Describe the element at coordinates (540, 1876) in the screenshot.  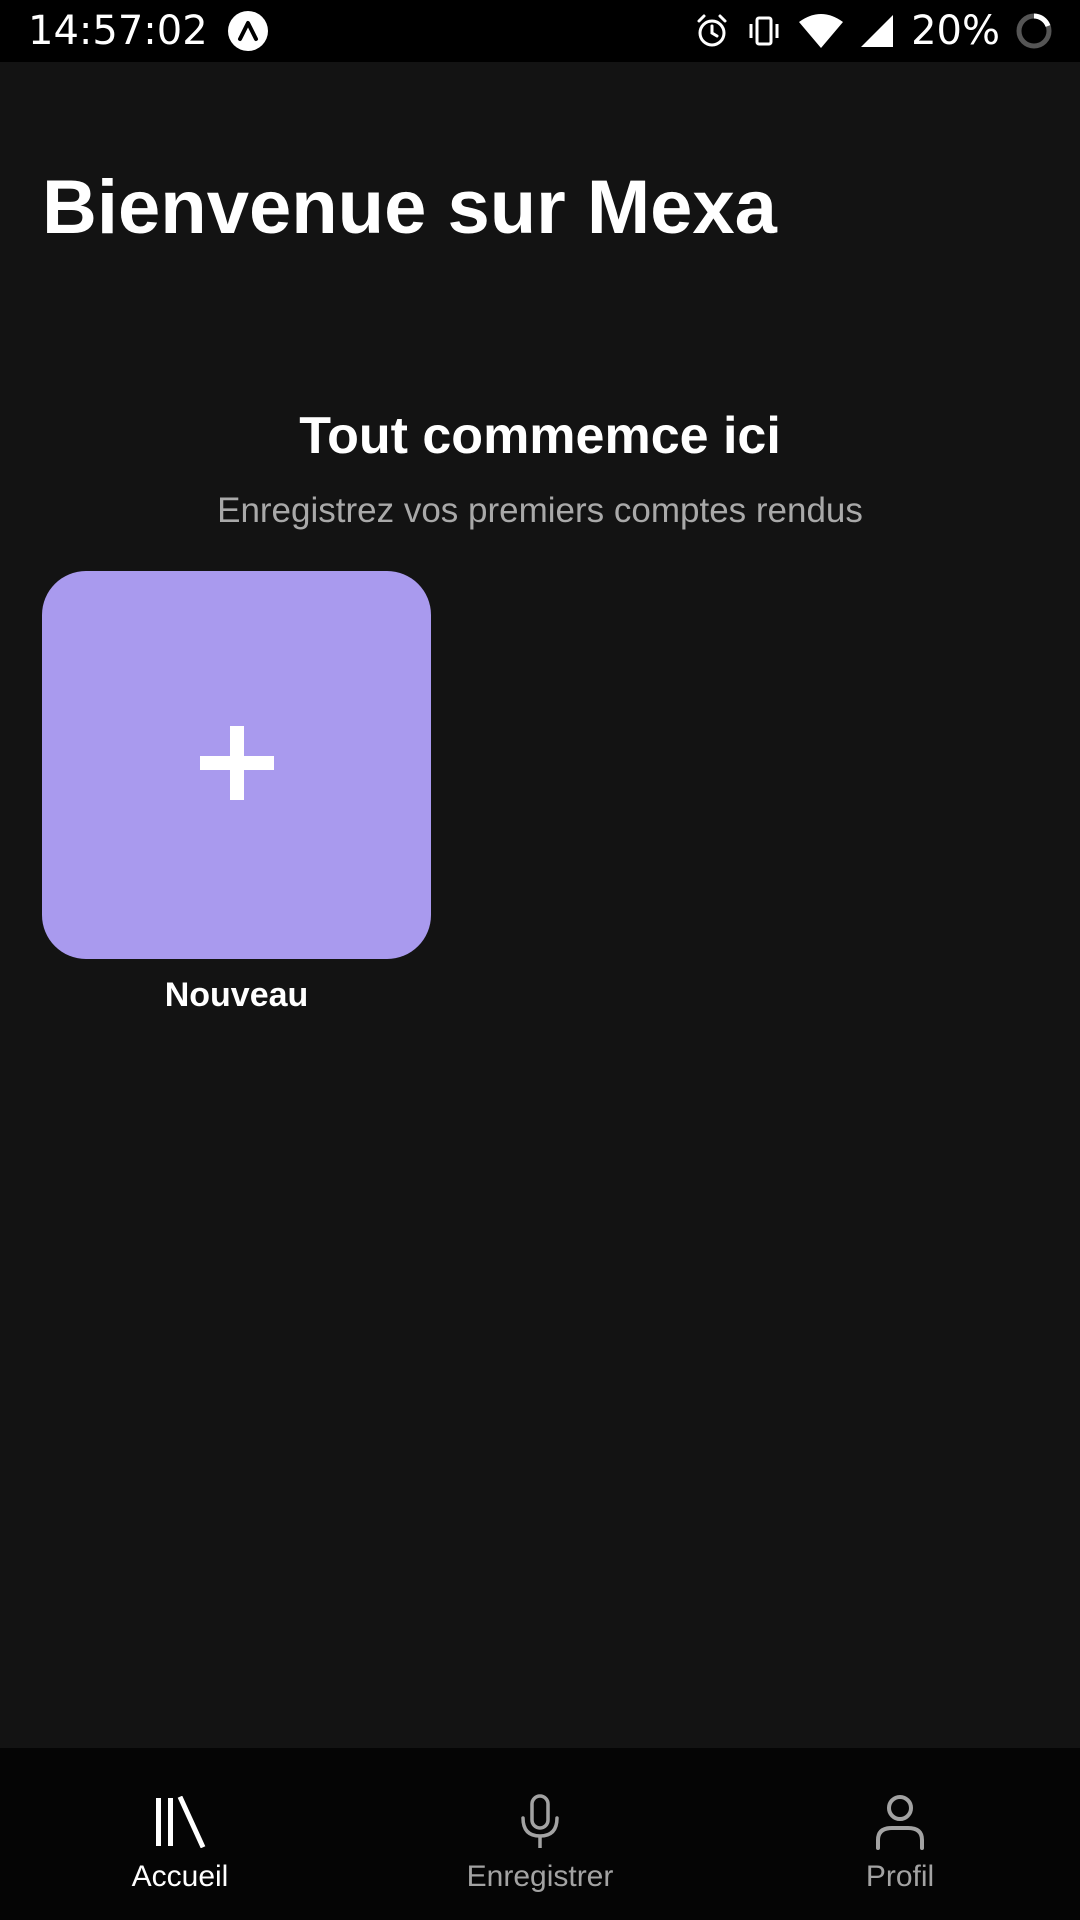
I see `nav-label-enregistrer: Enregistrer` at that location.